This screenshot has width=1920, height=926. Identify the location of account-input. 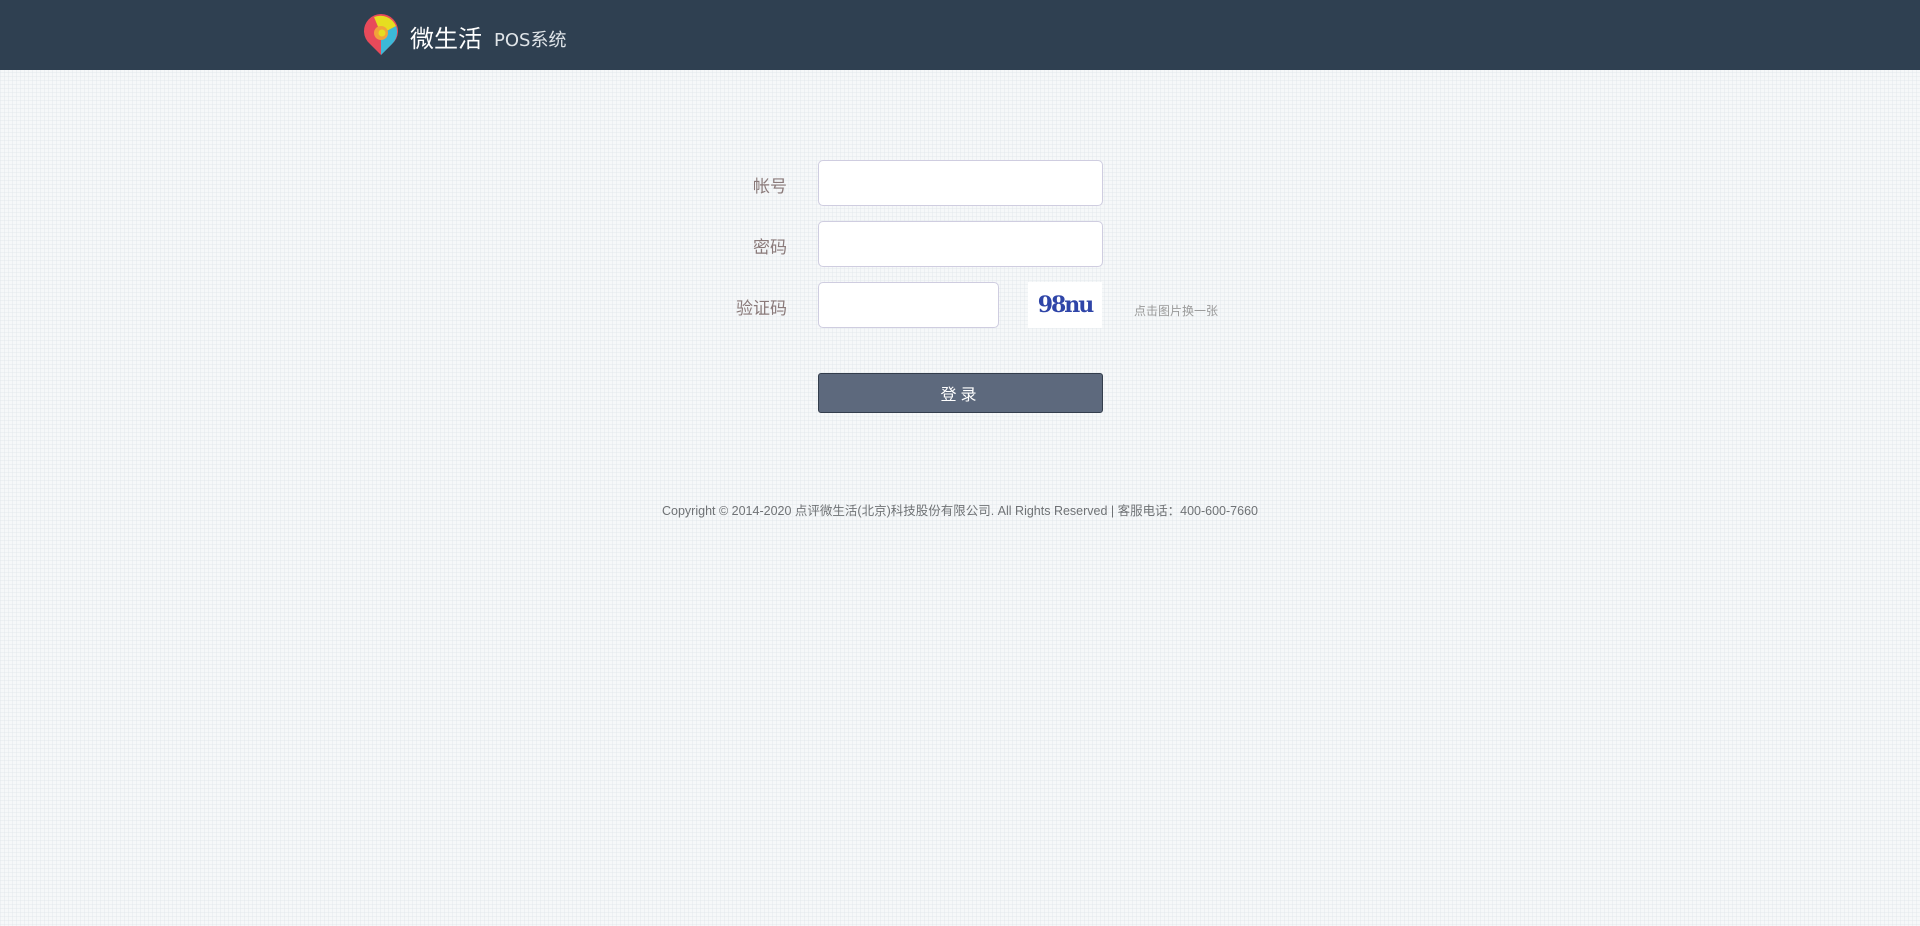
(960, 183).